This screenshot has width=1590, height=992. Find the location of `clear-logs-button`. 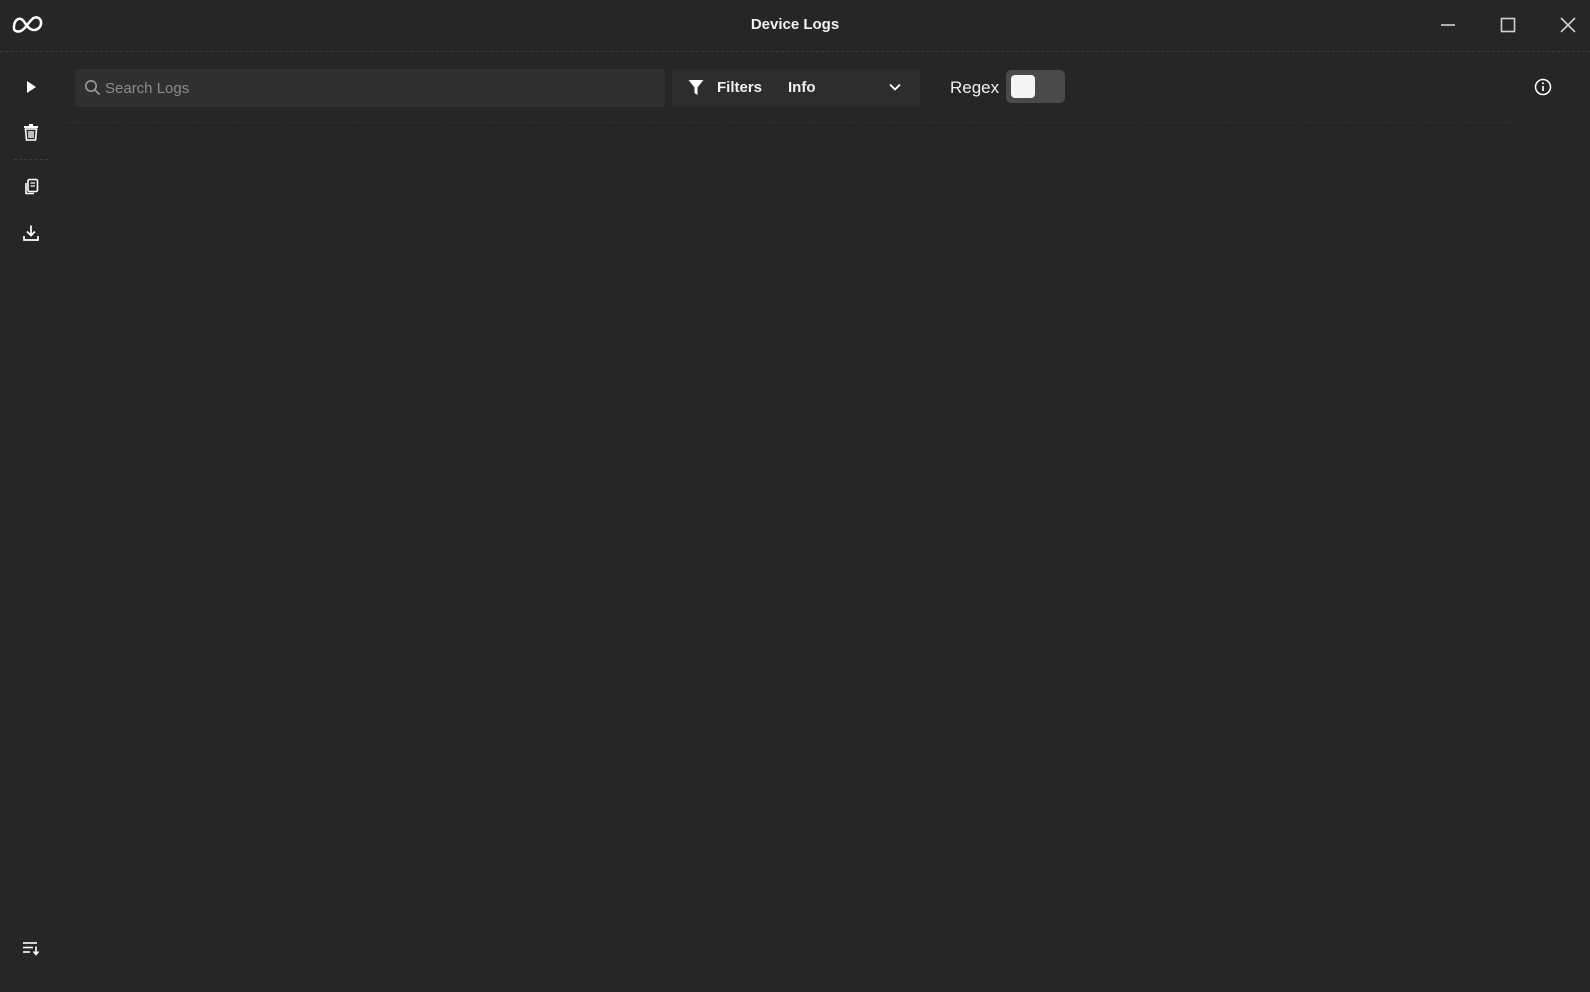

clear-logs-button is located at coordinates (31, 132).